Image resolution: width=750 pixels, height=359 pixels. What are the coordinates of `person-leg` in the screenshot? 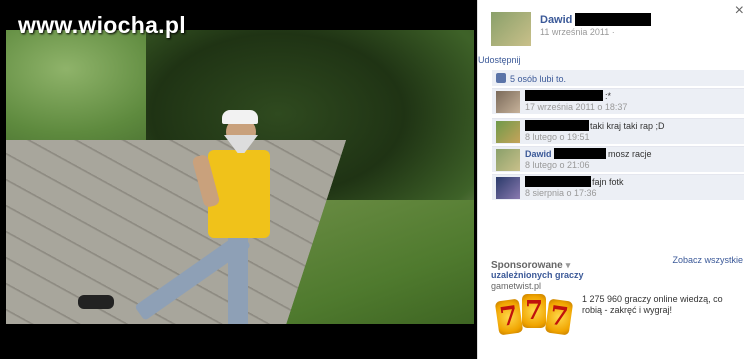 It's located at (238, 277).